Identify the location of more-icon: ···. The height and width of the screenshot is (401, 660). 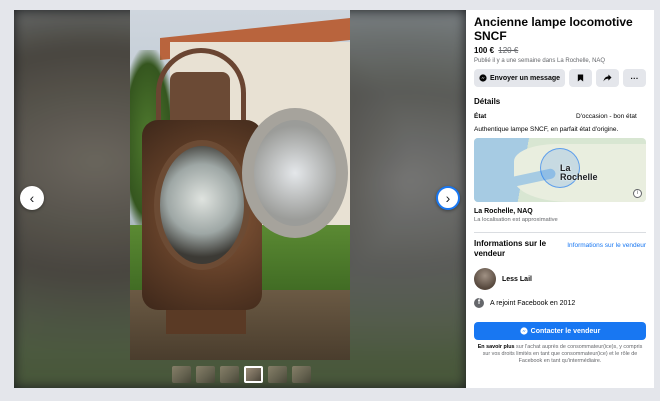
(634, 78).